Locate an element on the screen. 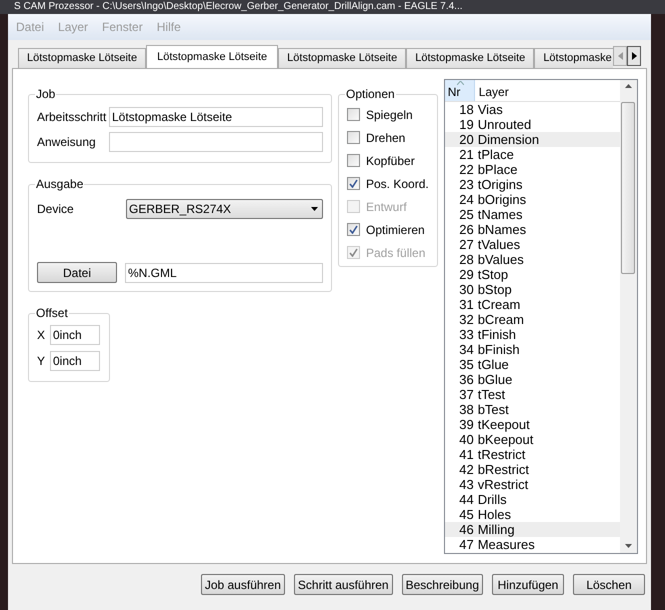 This screenshot has height=610, width=665. layer-name: bOrigins is located at coordinates (502, 199).